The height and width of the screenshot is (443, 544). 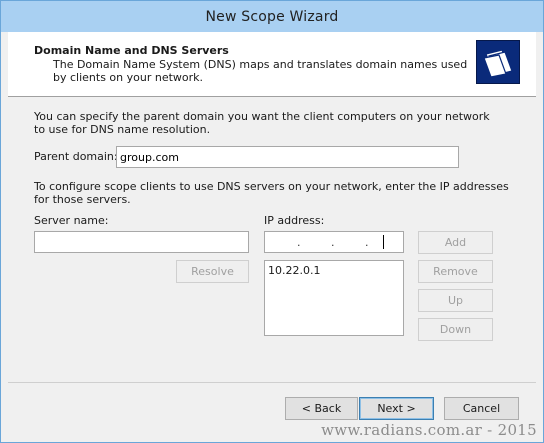 I want to click on window-title: New Scope Wizard, so click(x=272, y=16).